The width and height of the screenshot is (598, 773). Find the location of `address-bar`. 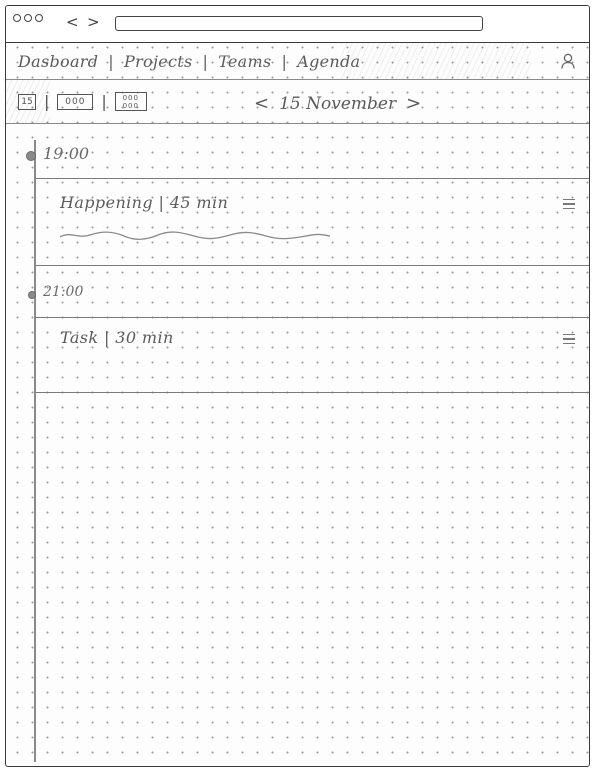

address-bar is located at coordinates (299, 23).